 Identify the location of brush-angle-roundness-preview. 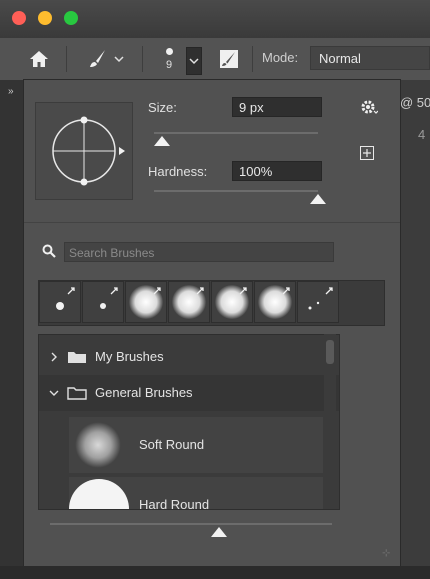
(84, 151).